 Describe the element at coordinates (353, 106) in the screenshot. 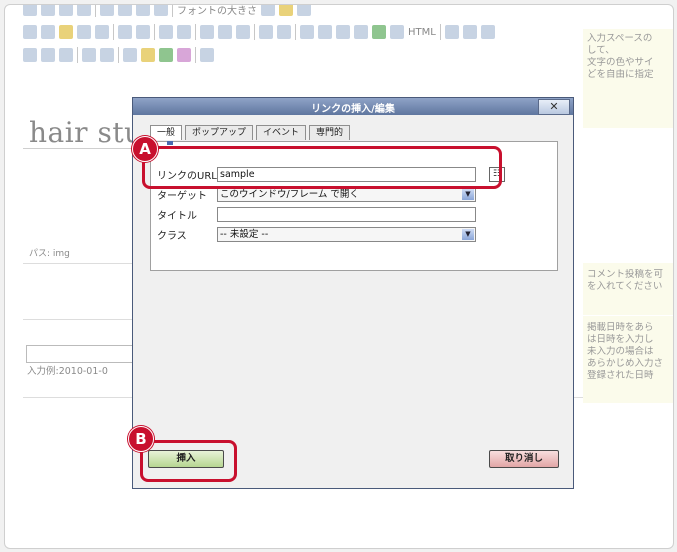

I see `dialog-titlebar: リンクの挿入/編集 ✕` at that location.